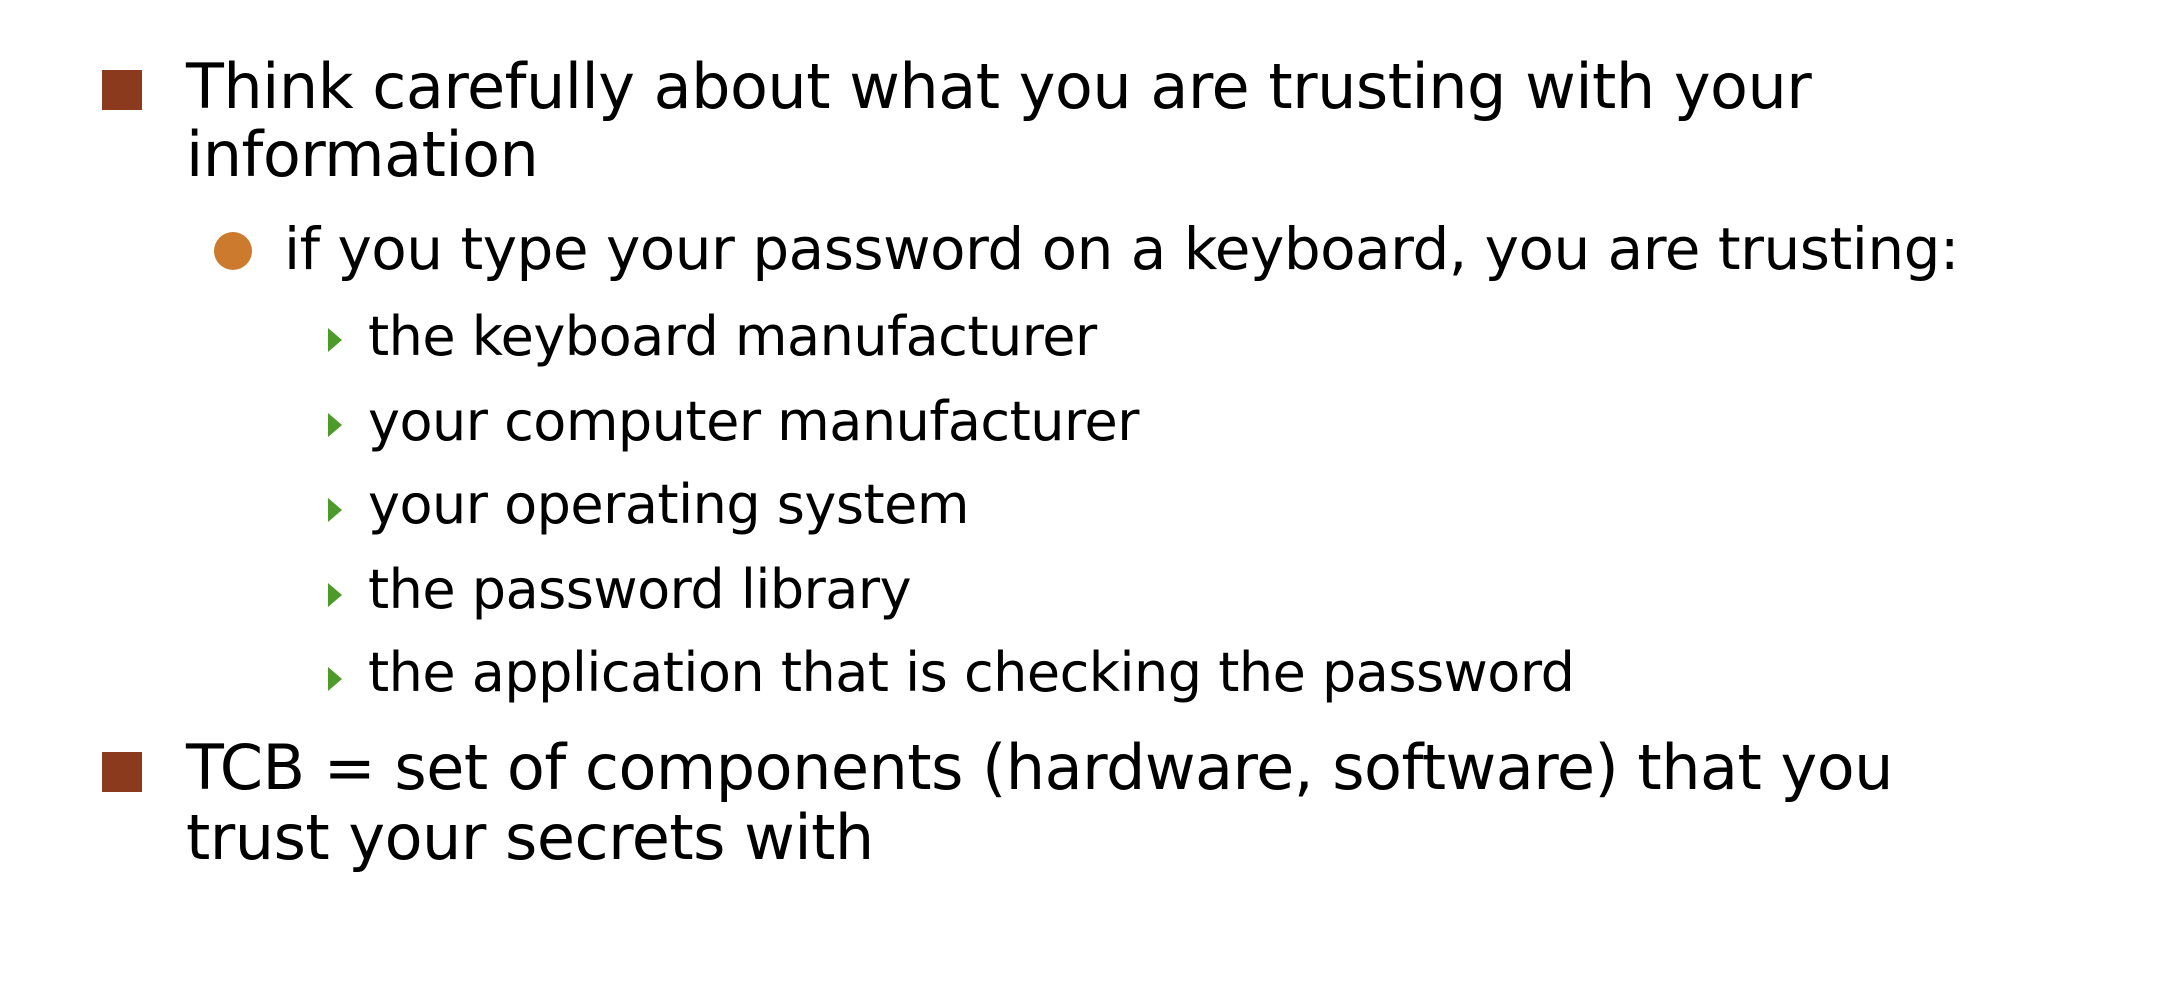 The height and width of the screenshot is (996, 2160). What do you see at coordinates (732, 336) in the screenshot?
I see `sub-sub-item-1: the keyboard manufacturer` at bounding box center [732, 336].